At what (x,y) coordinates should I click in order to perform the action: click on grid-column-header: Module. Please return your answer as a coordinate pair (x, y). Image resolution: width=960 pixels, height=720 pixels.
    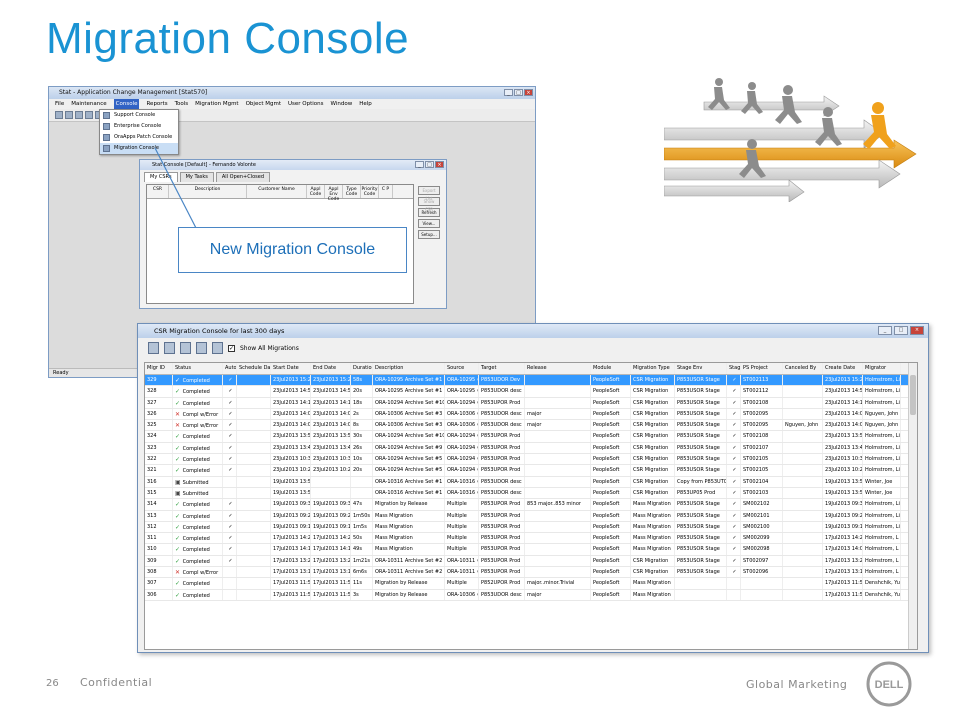
    Looking at the image, I should click on (611, 368).